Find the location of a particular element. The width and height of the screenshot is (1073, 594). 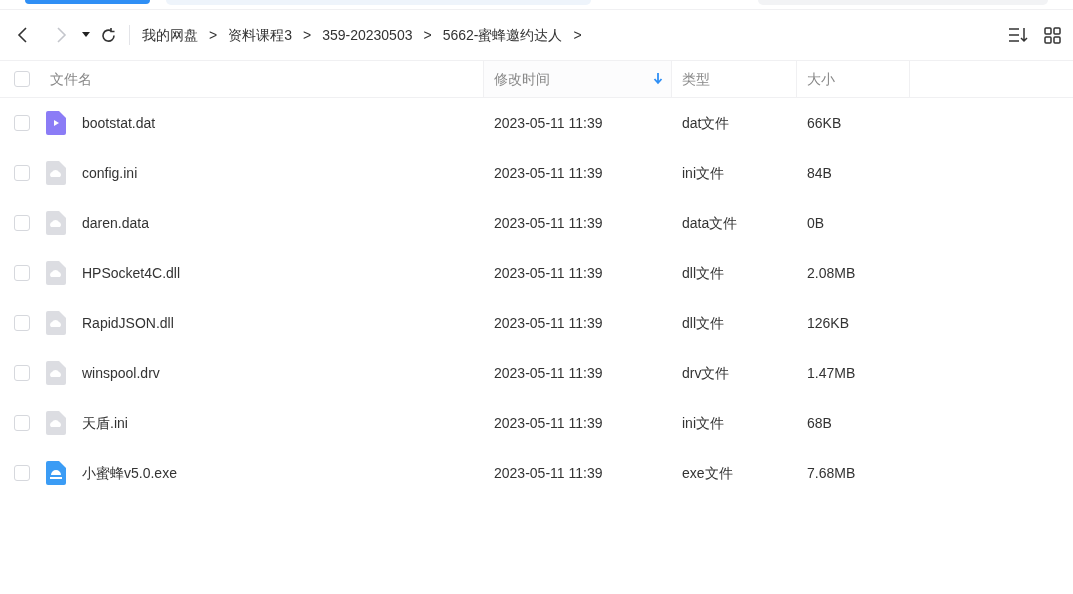

file-row: bootstat.dat 2023-05-11 11:39 dat文件 66KB is located at coordinates (536, 123).